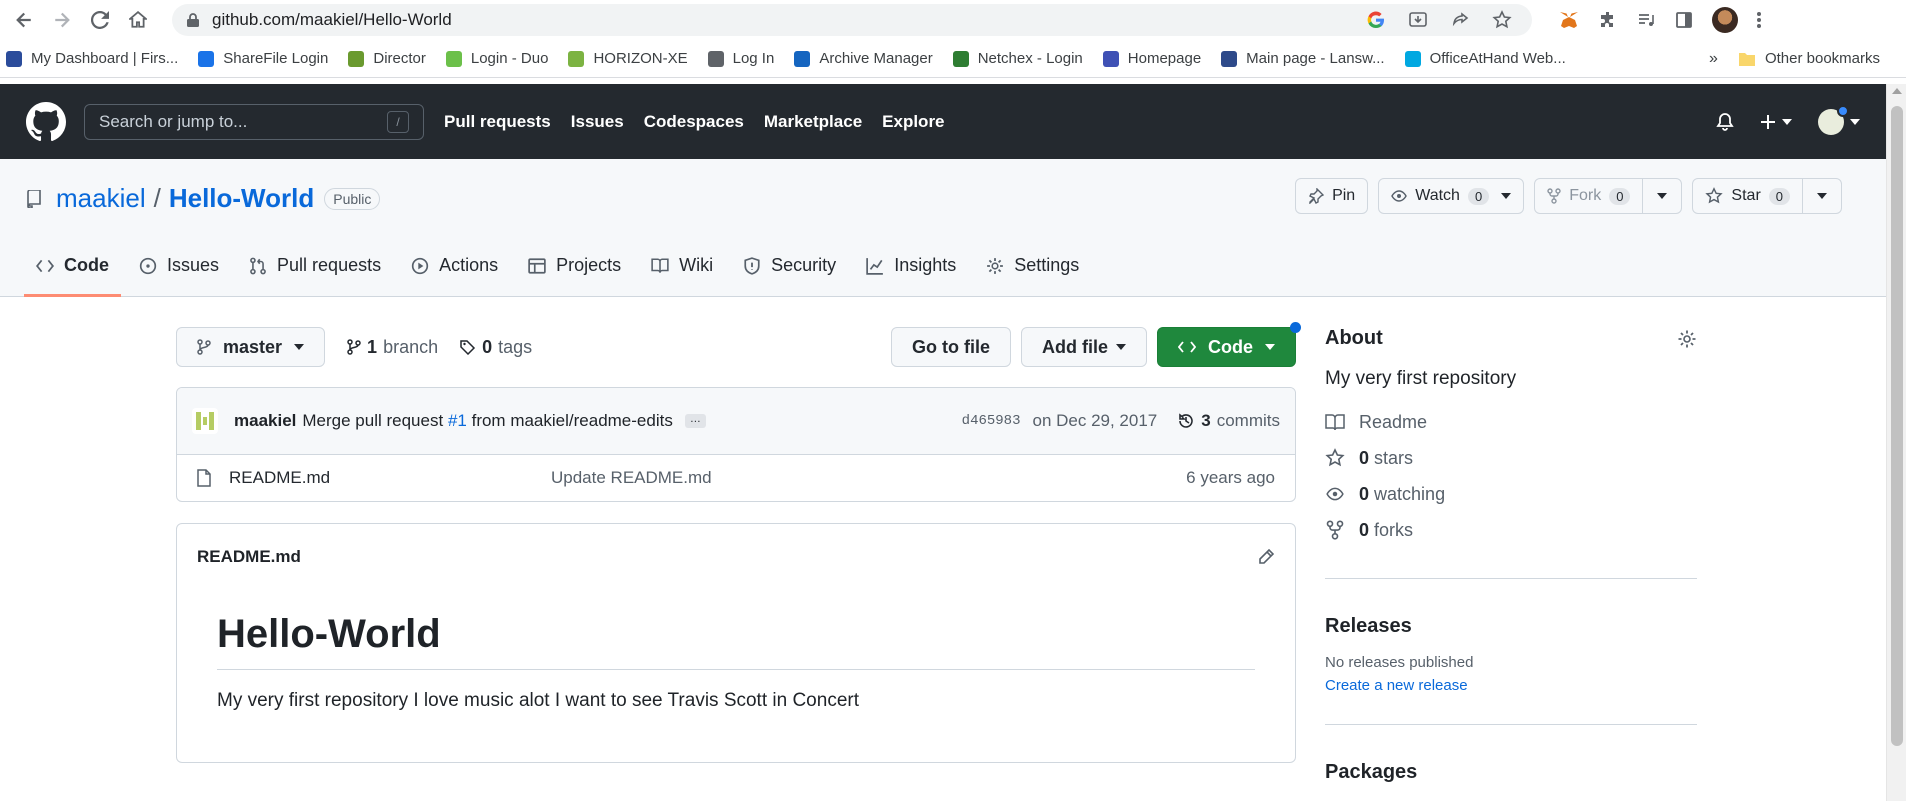  Describe the element at coordinates (1151, 58) in the screenshot. I see `bookmark-item: Homepage` at that location.